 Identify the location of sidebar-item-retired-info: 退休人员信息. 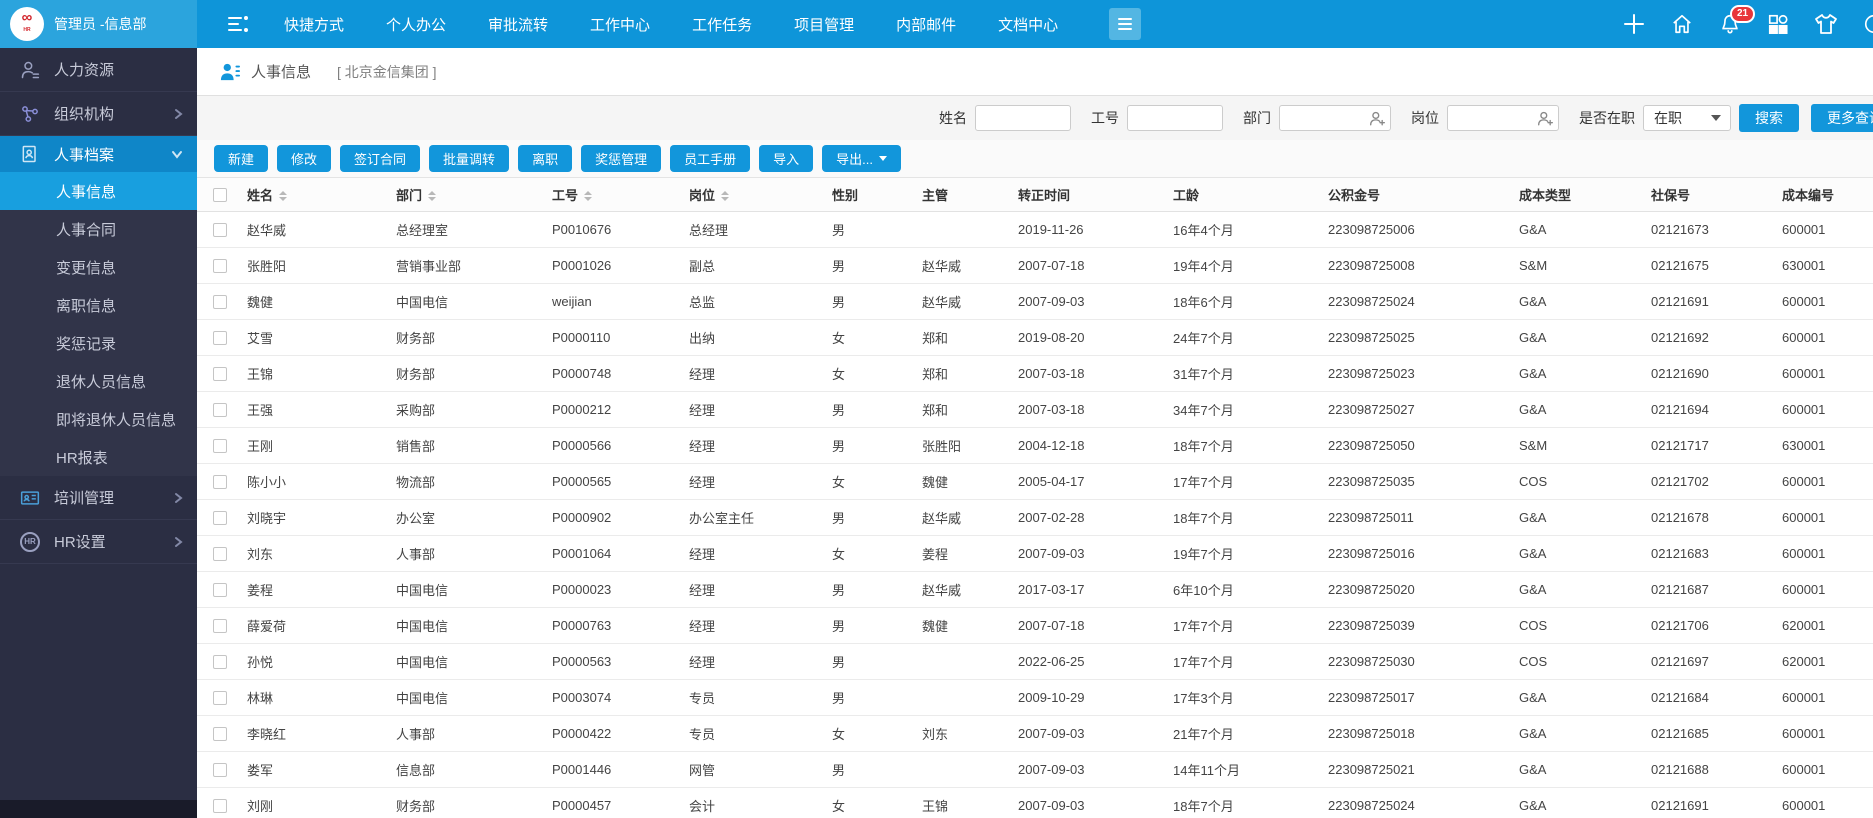
(98, 381).